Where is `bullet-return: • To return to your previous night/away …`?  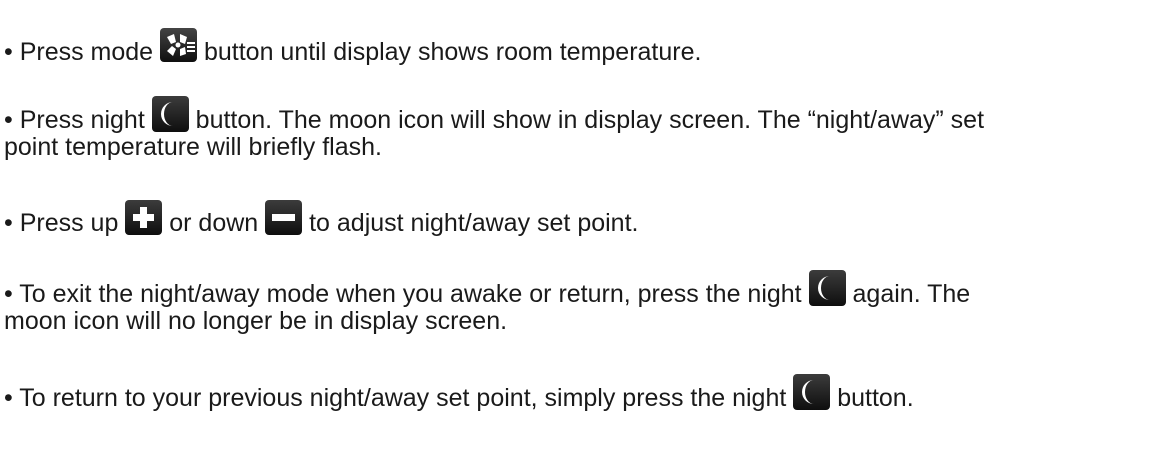 bullet-return: • To return to your previous night/away … is located at coordinates (459, 393).